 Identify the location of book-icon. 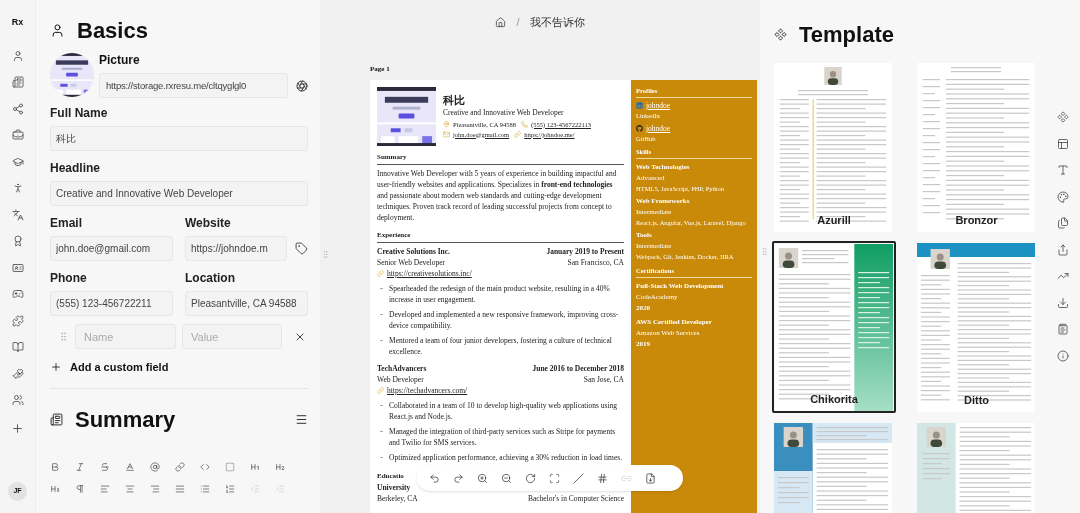
(17, 347).